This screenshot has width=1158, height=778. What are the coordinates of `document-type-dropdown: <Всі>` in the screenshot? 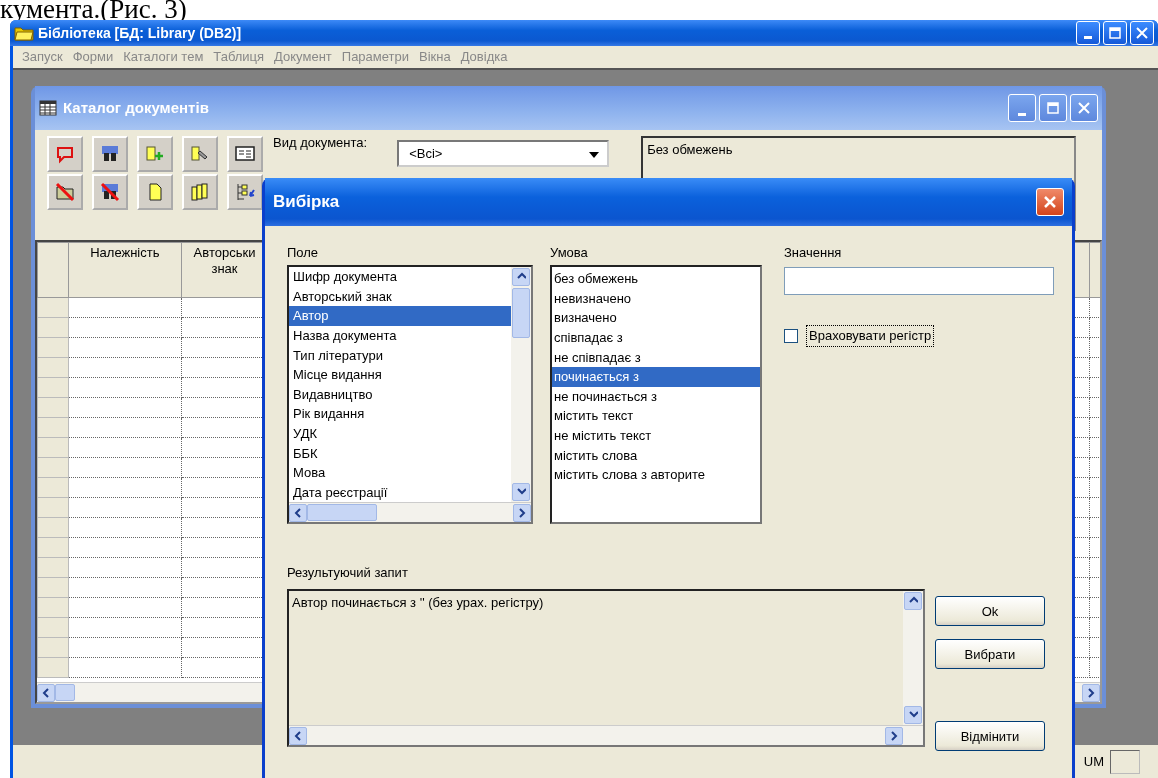 It's located at (503, 153).